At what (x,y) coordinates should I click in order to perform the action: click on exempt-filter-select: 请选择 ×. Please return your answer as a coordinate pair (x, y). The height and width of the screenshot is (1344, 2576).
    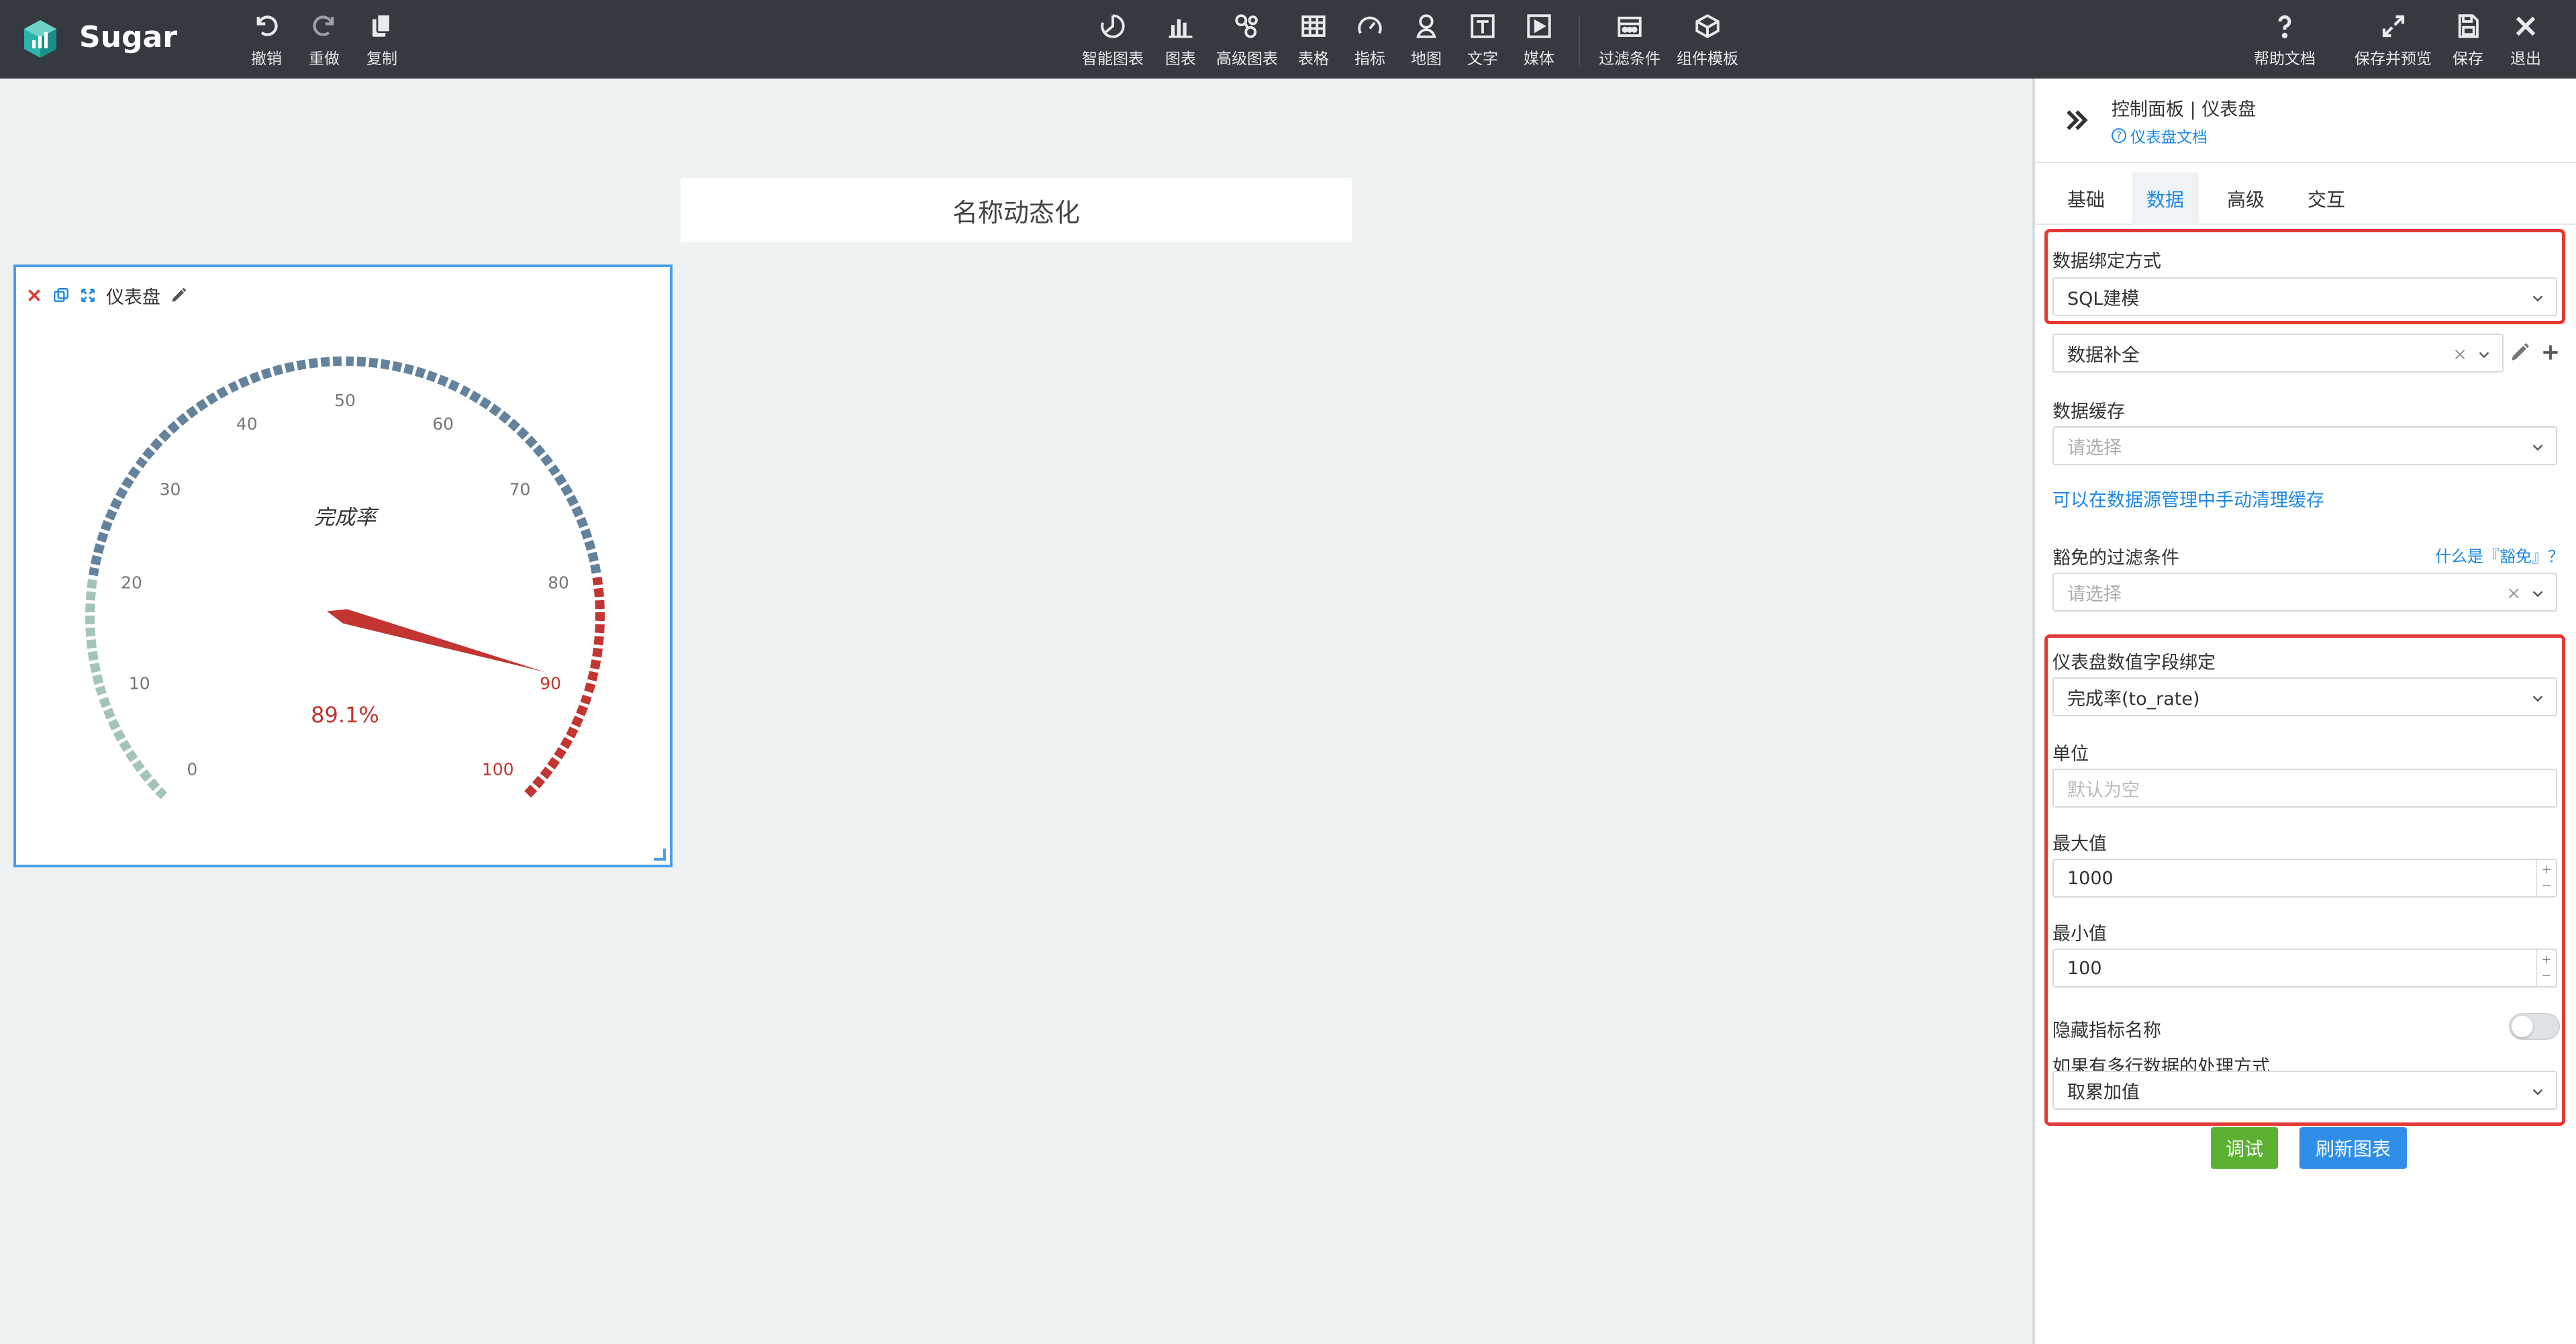
    Looking at the image, I should click on (2304, 592).